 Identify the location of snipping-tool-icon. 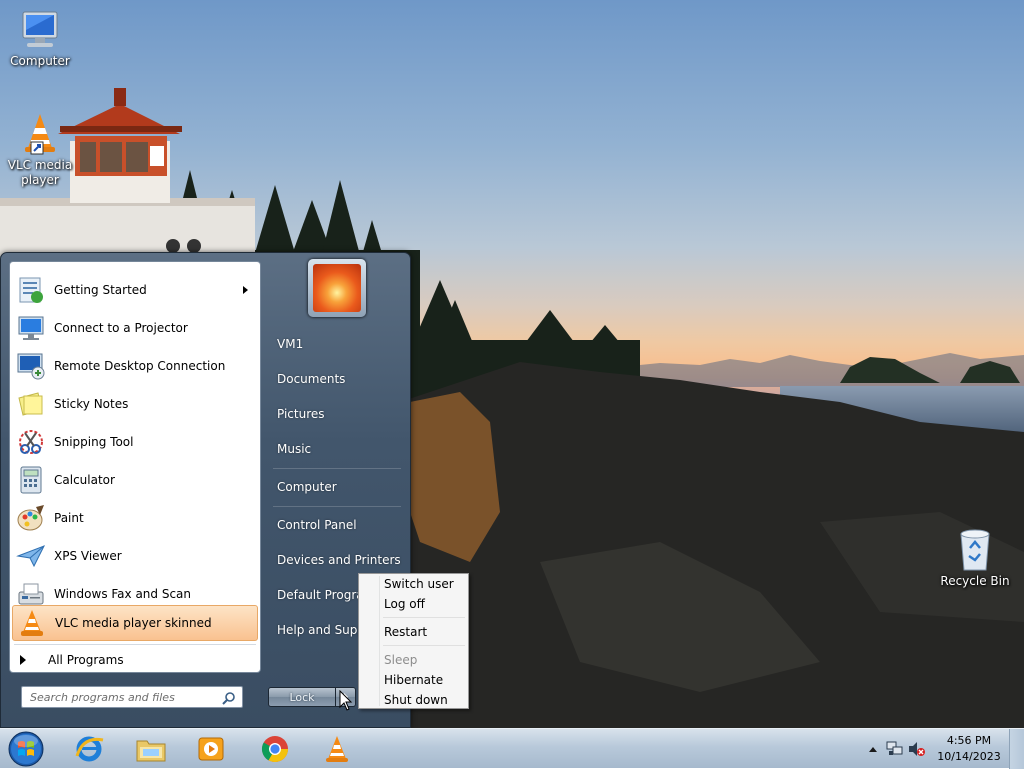
(31, 442).